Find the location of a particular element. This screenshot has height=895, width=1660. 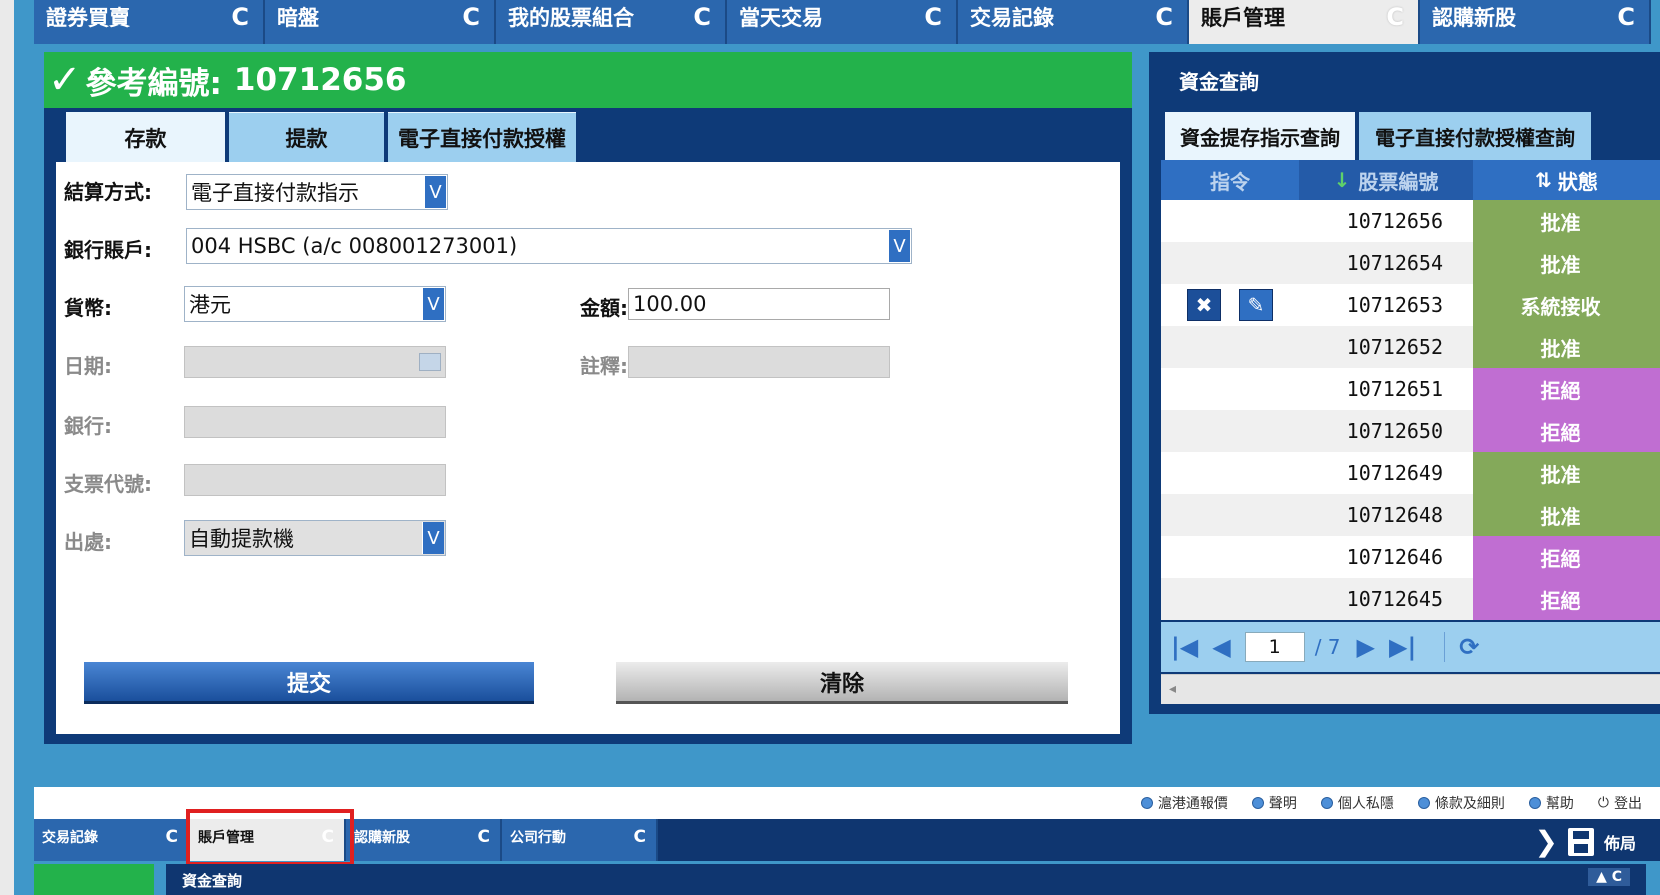

table-row: 10712650 拒絕 is located at coordinates (1410, 431).